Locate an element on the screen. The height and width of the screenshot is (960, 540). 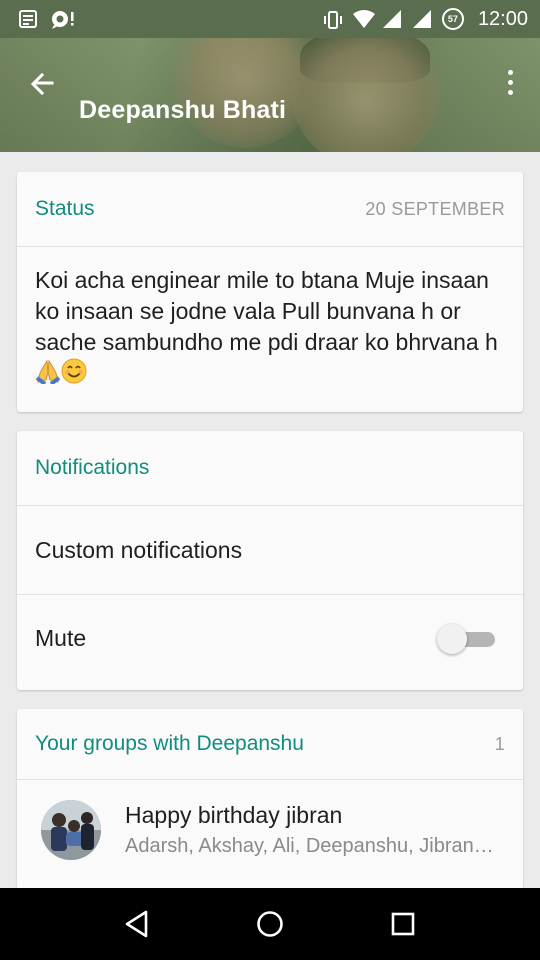
status-card-header: Status 20 SEPTEMBER is located at coordinates (270, 209).